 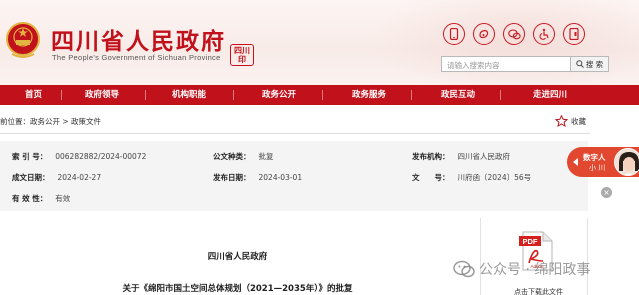 What do you see at coordinates (578, 121) in the screenshot?
I see `favorite-label: 收藏` at bounding box center [578, 121].